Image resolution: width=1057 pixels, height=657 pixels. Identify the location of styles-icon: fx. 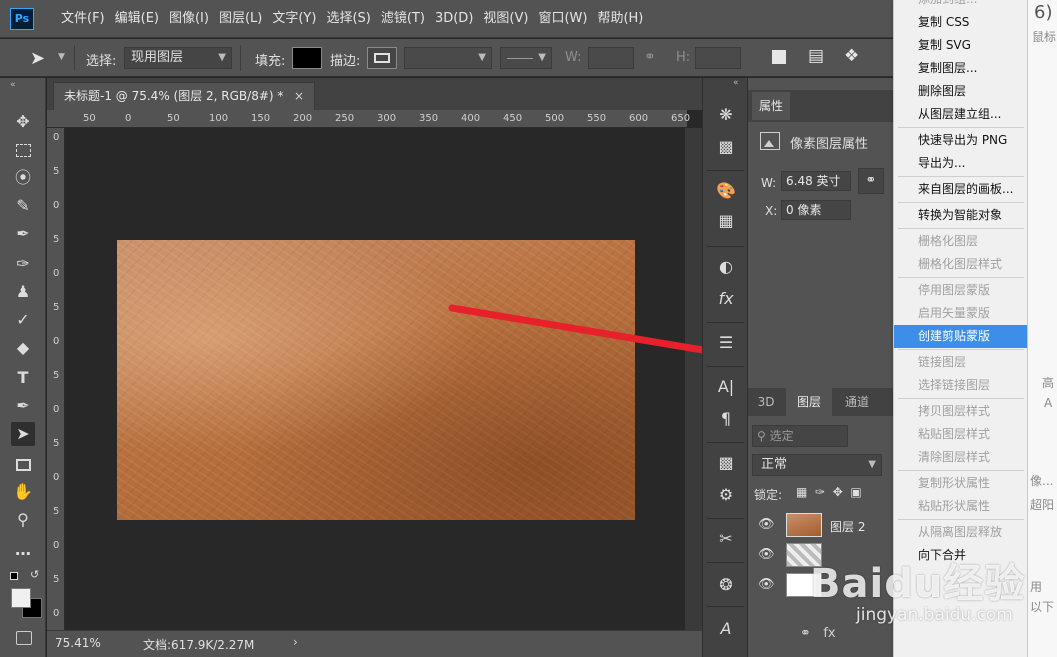
(726, 299).